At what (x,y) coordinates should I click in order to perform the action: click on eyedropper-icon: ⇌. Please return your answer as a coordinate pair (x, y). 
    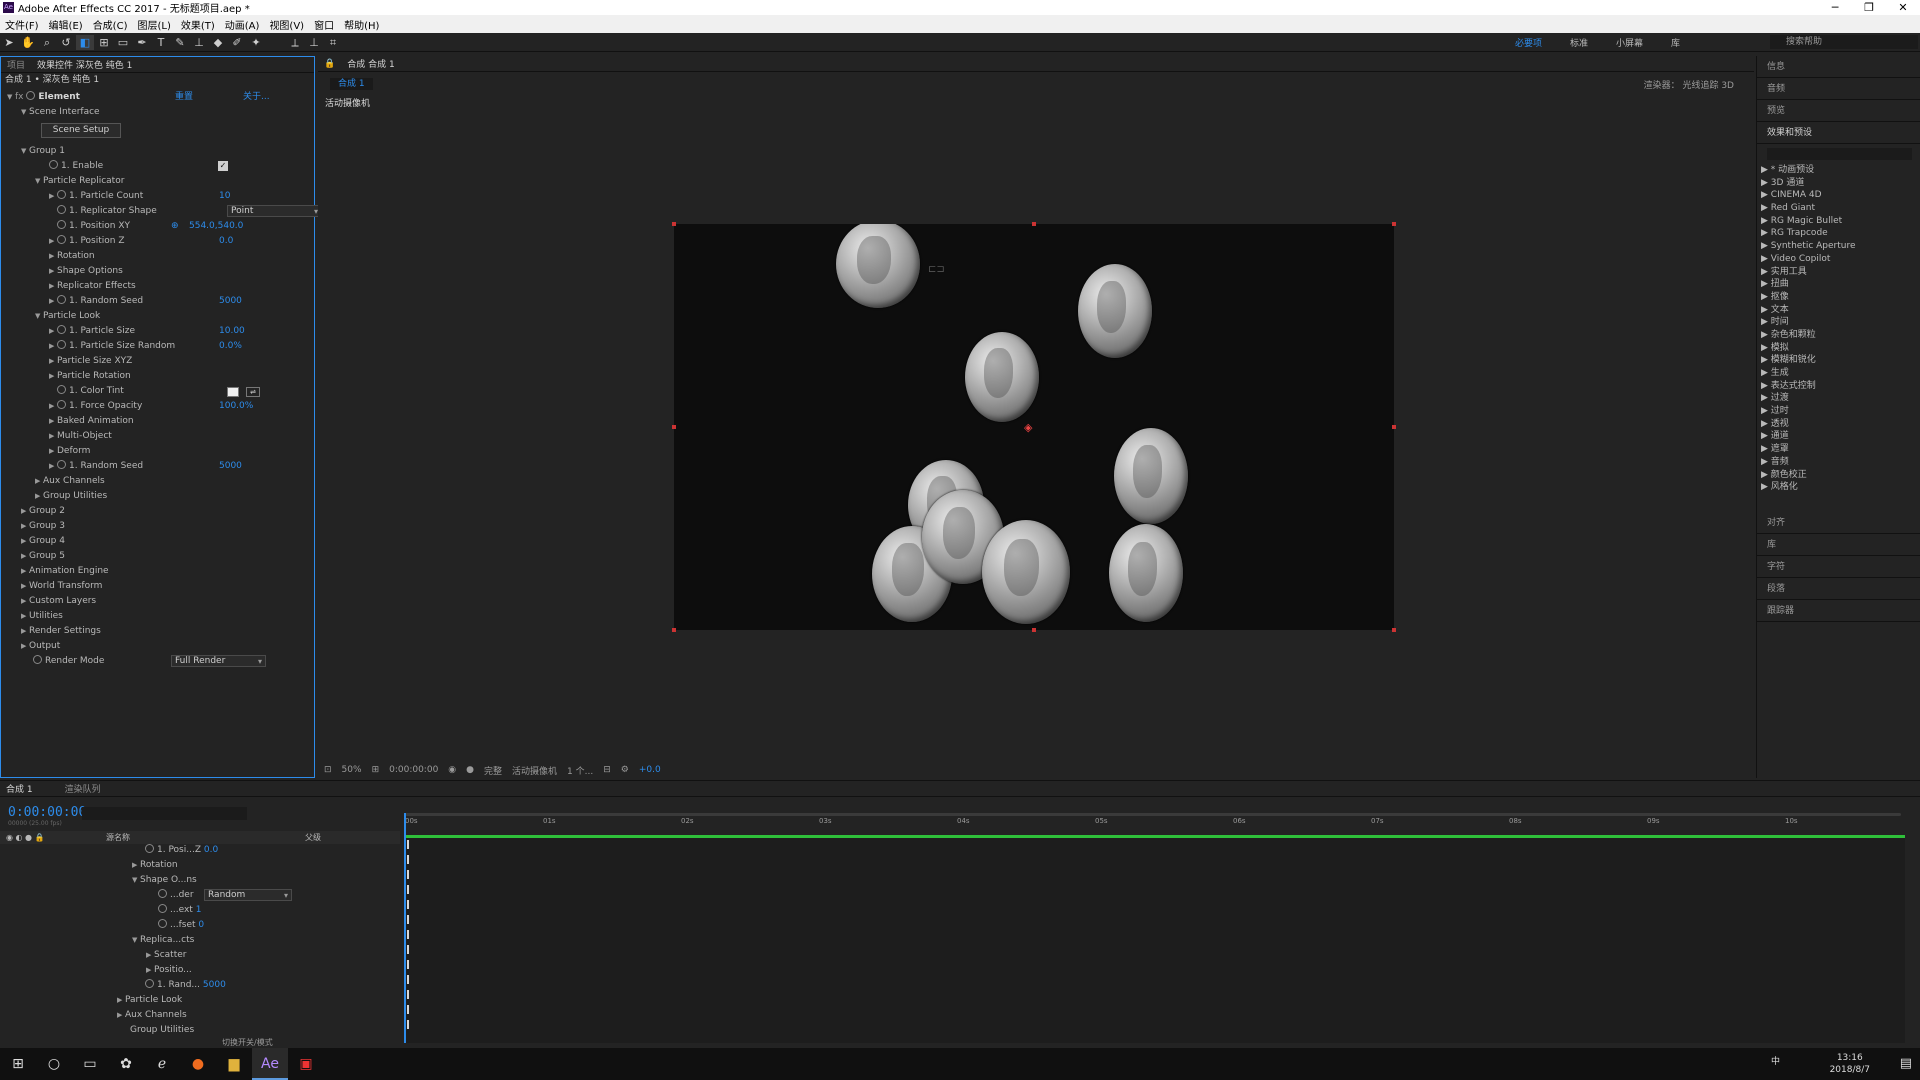
    Looking at the image, I should click on (253, 392).